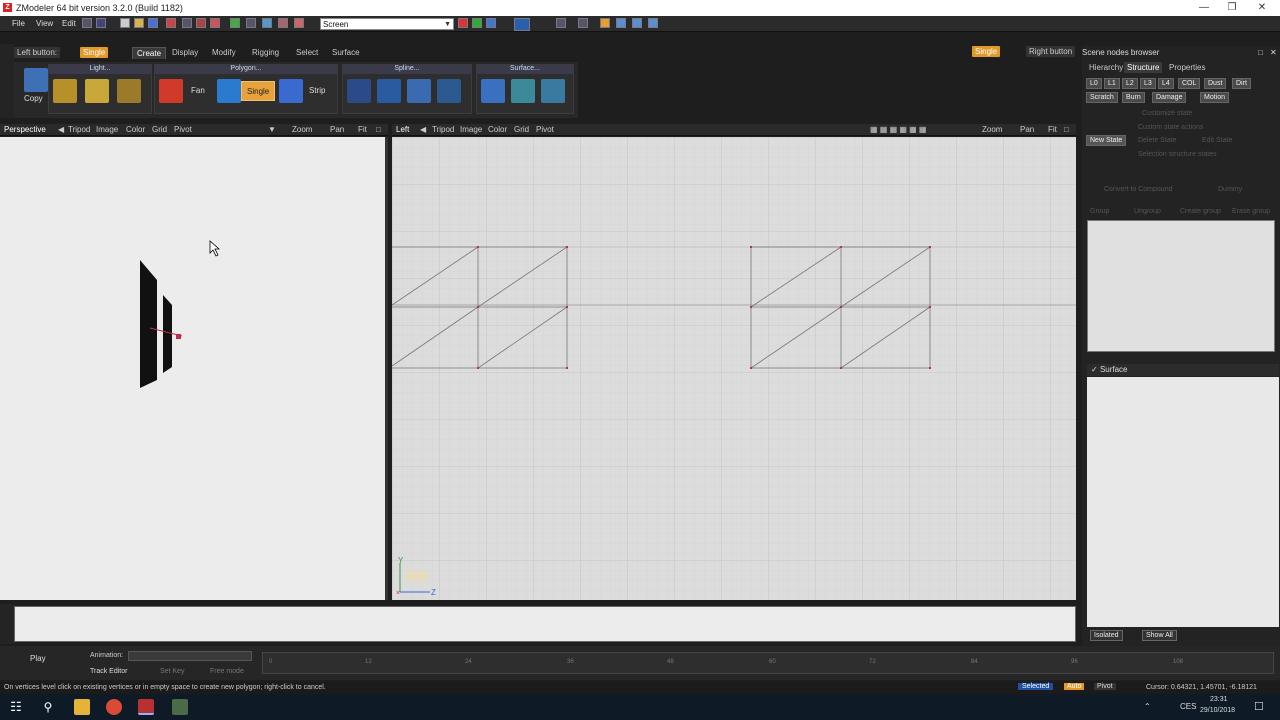 The width and height of the screenshot is (1280, 720). Describe the element at coordinates (337, 129) in the screenshot. I see `vp-left-pan: Pan` at that location.